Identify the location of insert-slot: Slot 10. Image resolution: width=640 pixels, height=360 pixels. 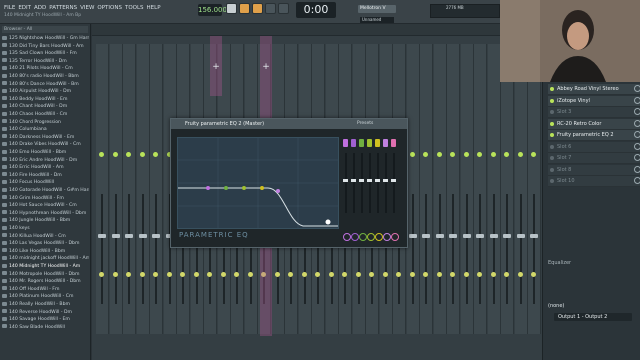
(594, 181).